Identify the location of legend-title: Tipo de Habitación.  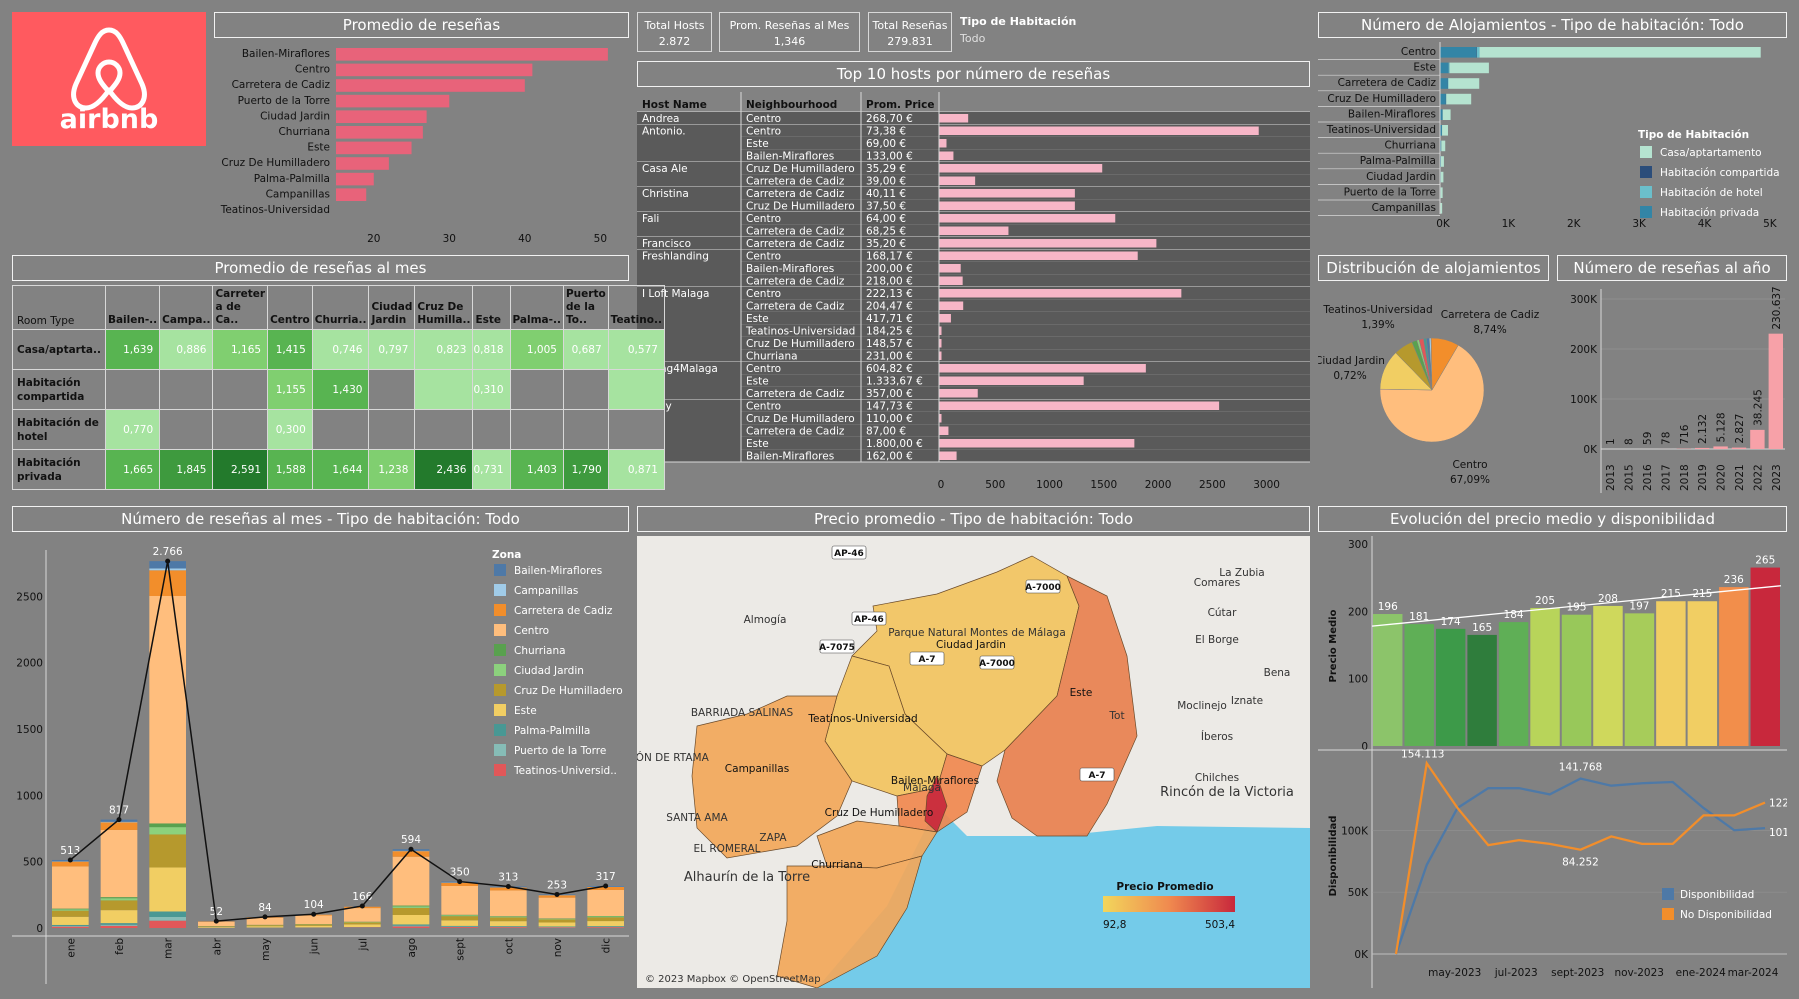
(1693, 135).